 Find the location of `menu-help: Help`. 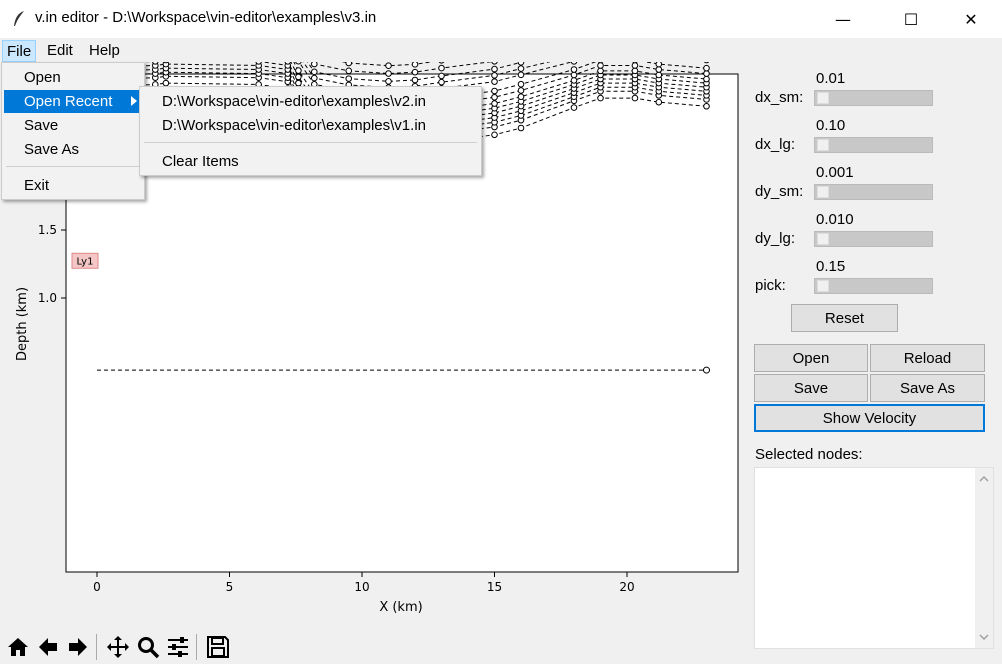

menu-help: Help is located at coordinates (104, 51).